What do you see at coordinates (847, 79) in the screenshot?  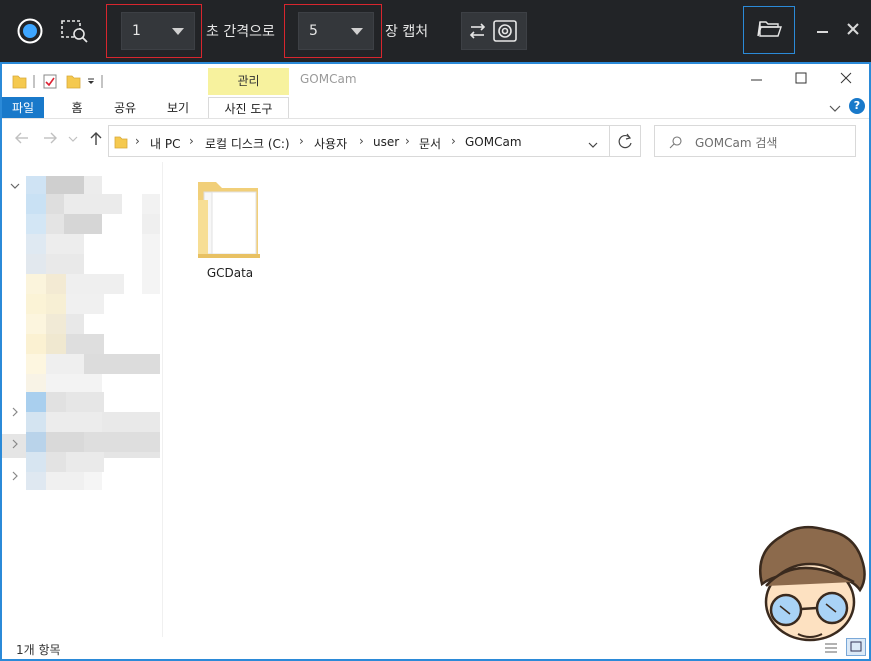 I see `explorer-close-button` at bounding box center [847, 79].